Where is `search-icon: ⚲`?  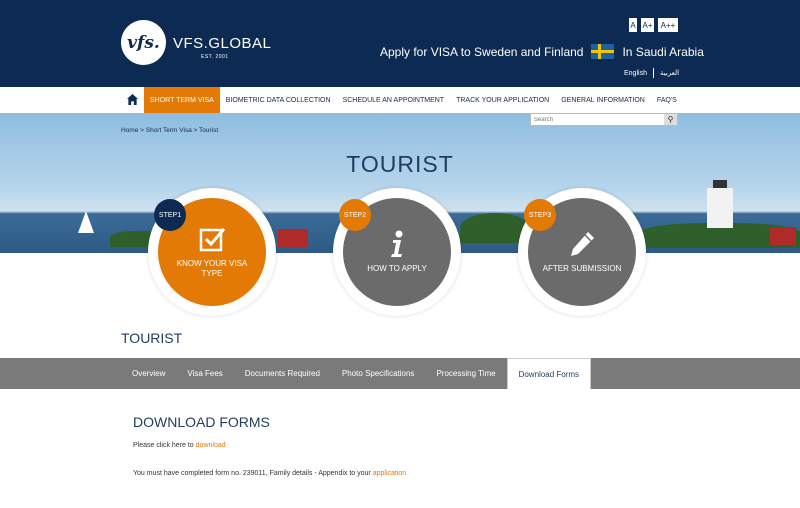 search-icon: ⚲ is located at coordinates (670, 119).